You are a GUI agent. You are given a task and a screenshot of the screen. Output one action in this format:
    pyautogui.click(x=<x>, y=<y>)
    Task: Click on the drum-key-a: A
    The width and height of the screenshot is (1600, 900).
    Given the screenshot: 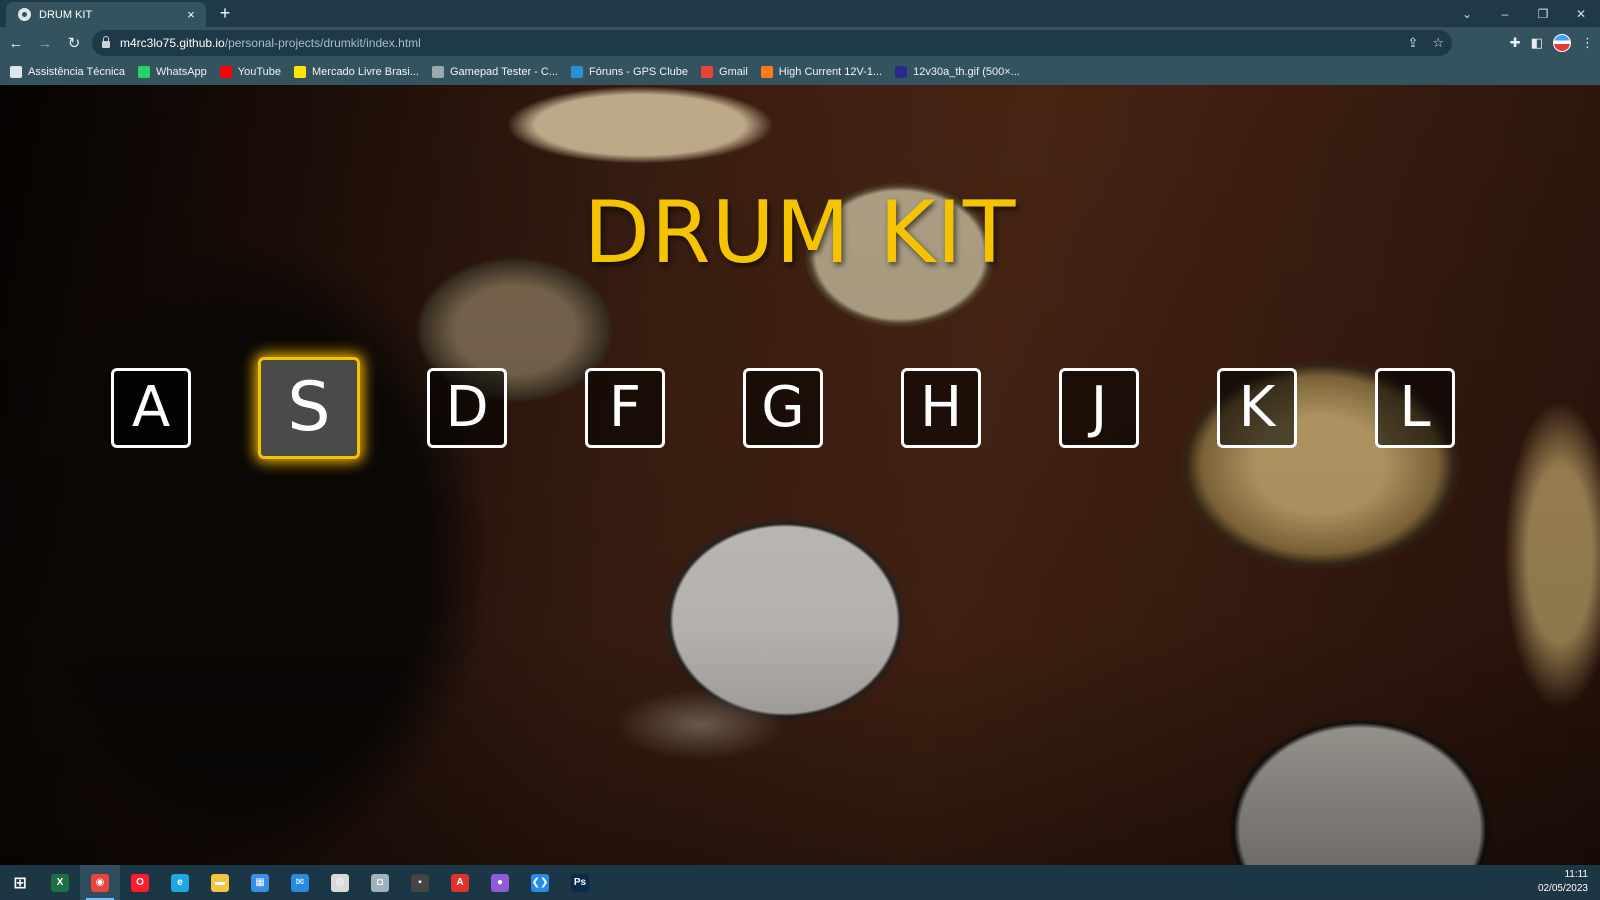 What is the action you would take?
    pyautogui.click(x=151, y=408)
    